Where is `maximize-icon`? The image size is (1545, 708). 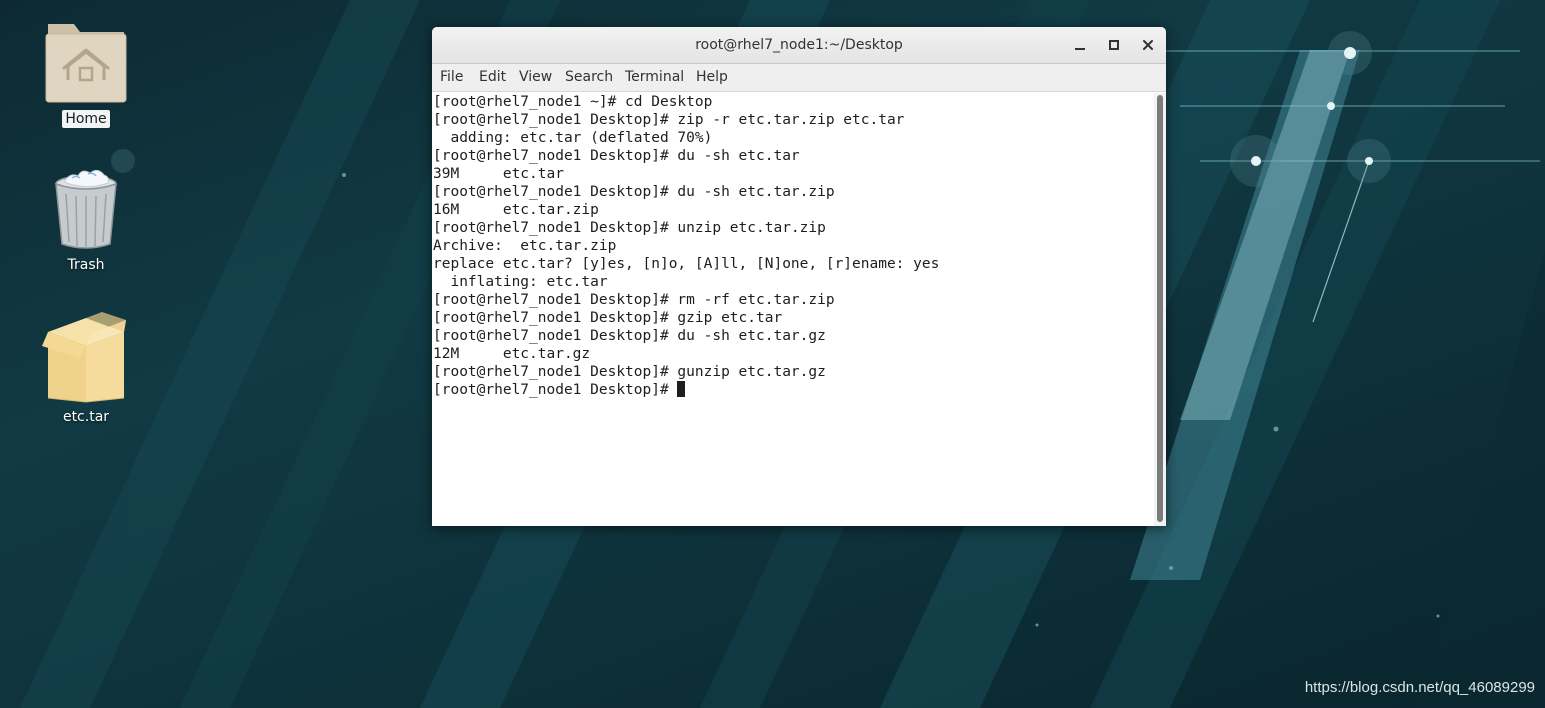 maximize-icon is located at coordinates (1114, 45).